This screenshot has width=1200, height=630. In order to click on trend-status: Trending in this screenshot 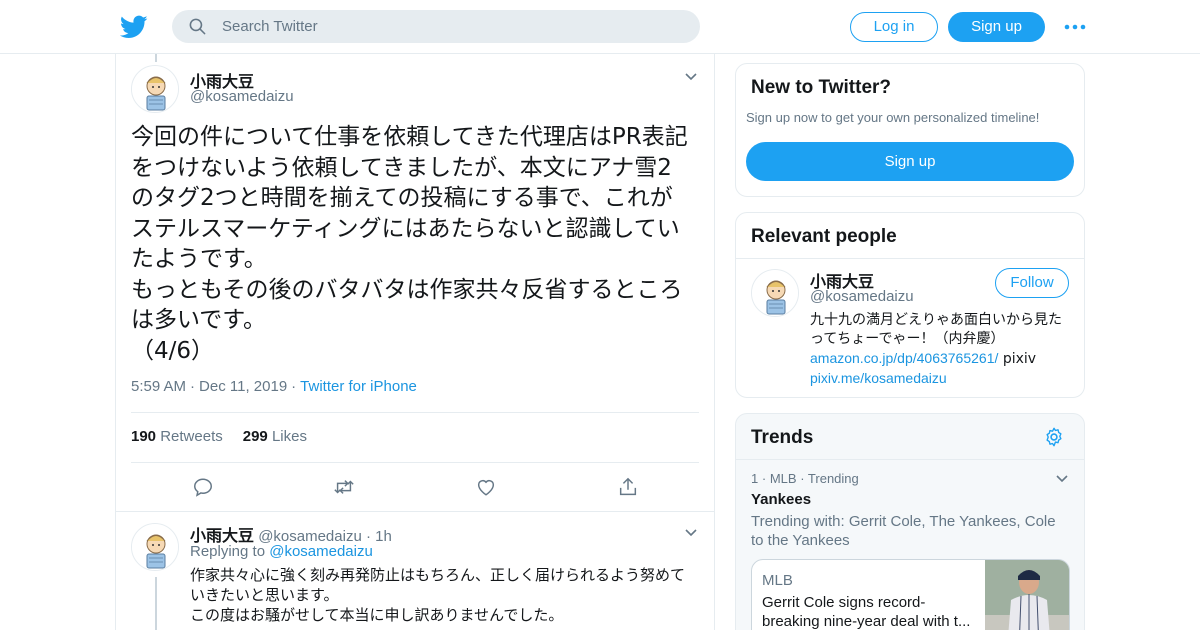, I will do `click(833, 478)`.